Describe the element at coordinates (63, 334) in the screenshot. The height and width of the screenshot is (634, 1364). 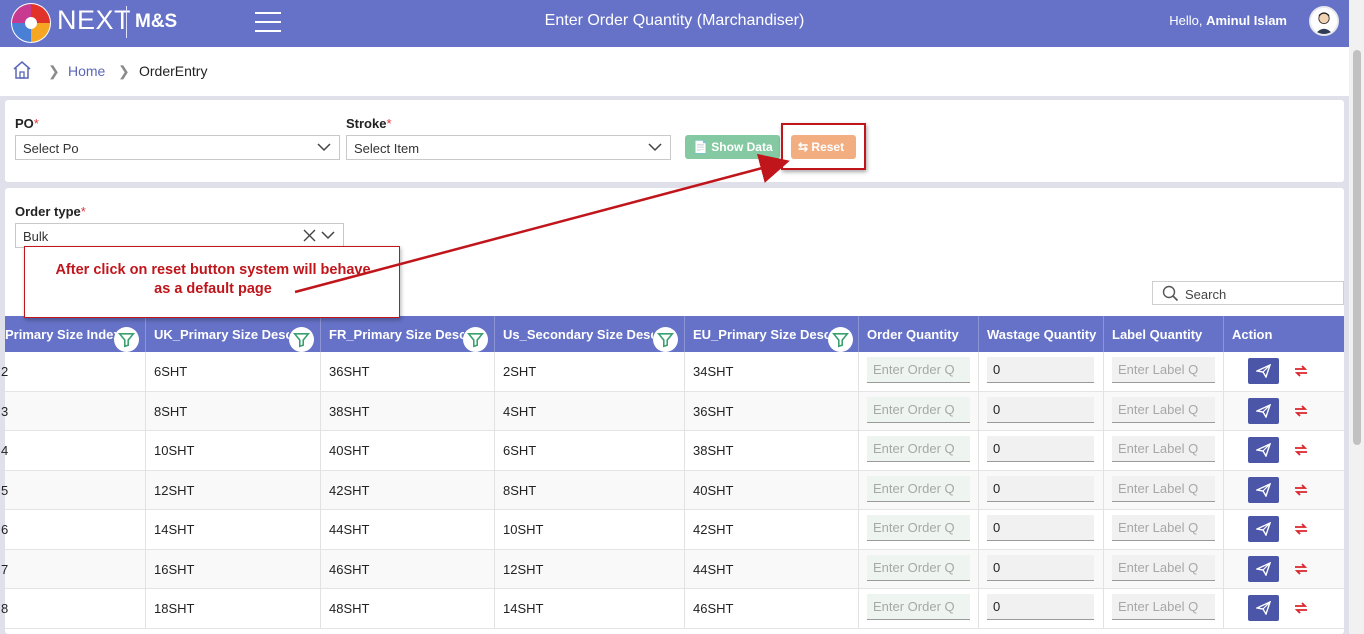
I see `column-header-label: Primary Size Index` at that location.